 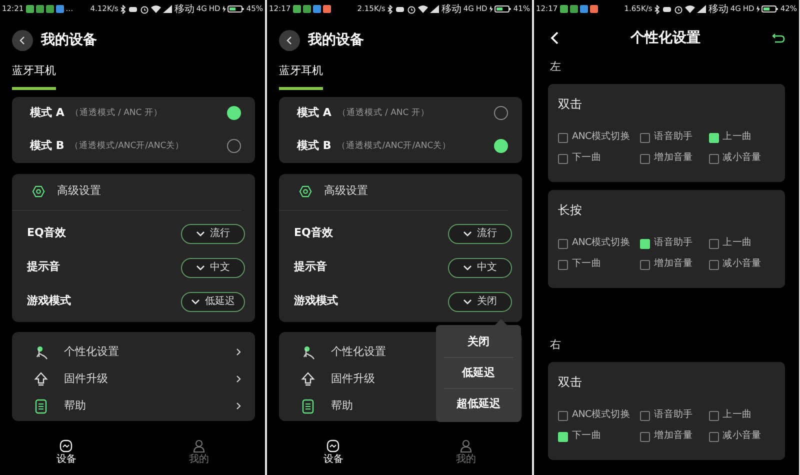 What do you see at coordinates (47, 146) in the screenshot?
I see `mode-name: 模式 B` at bounding box center [47, 146].